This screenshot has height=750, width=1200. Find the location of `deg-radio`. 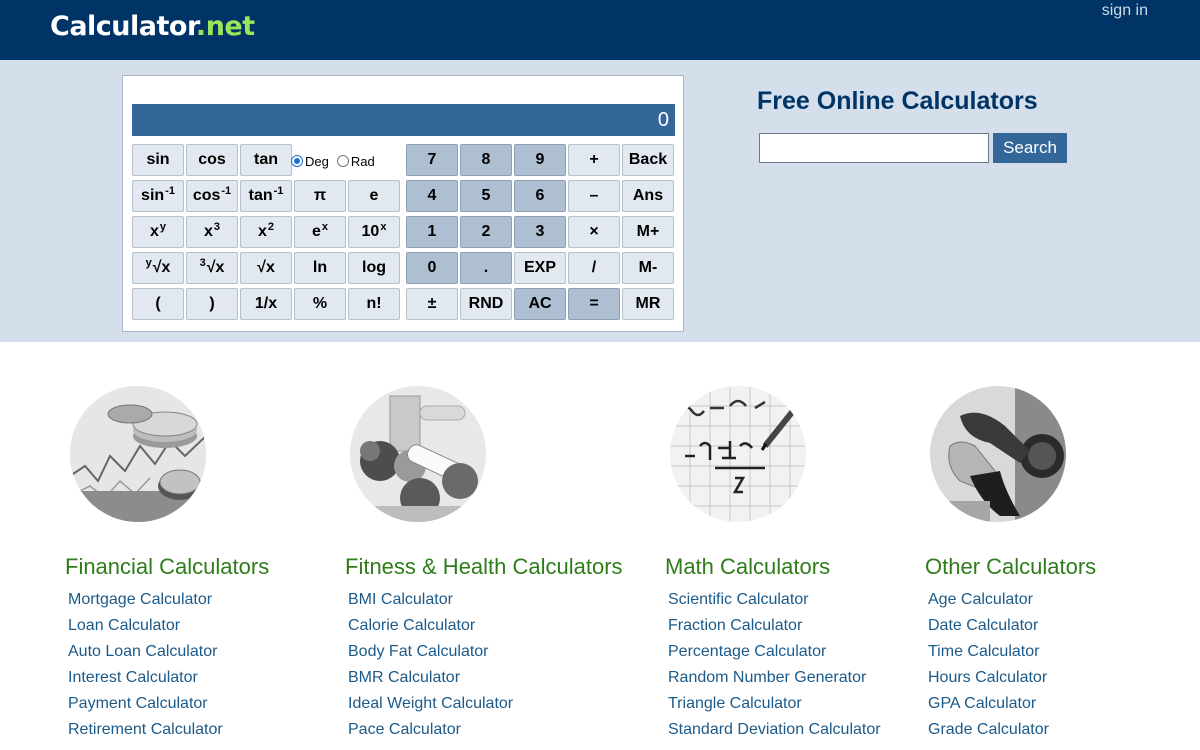

deg-radio is located at coordinates (297, 161).